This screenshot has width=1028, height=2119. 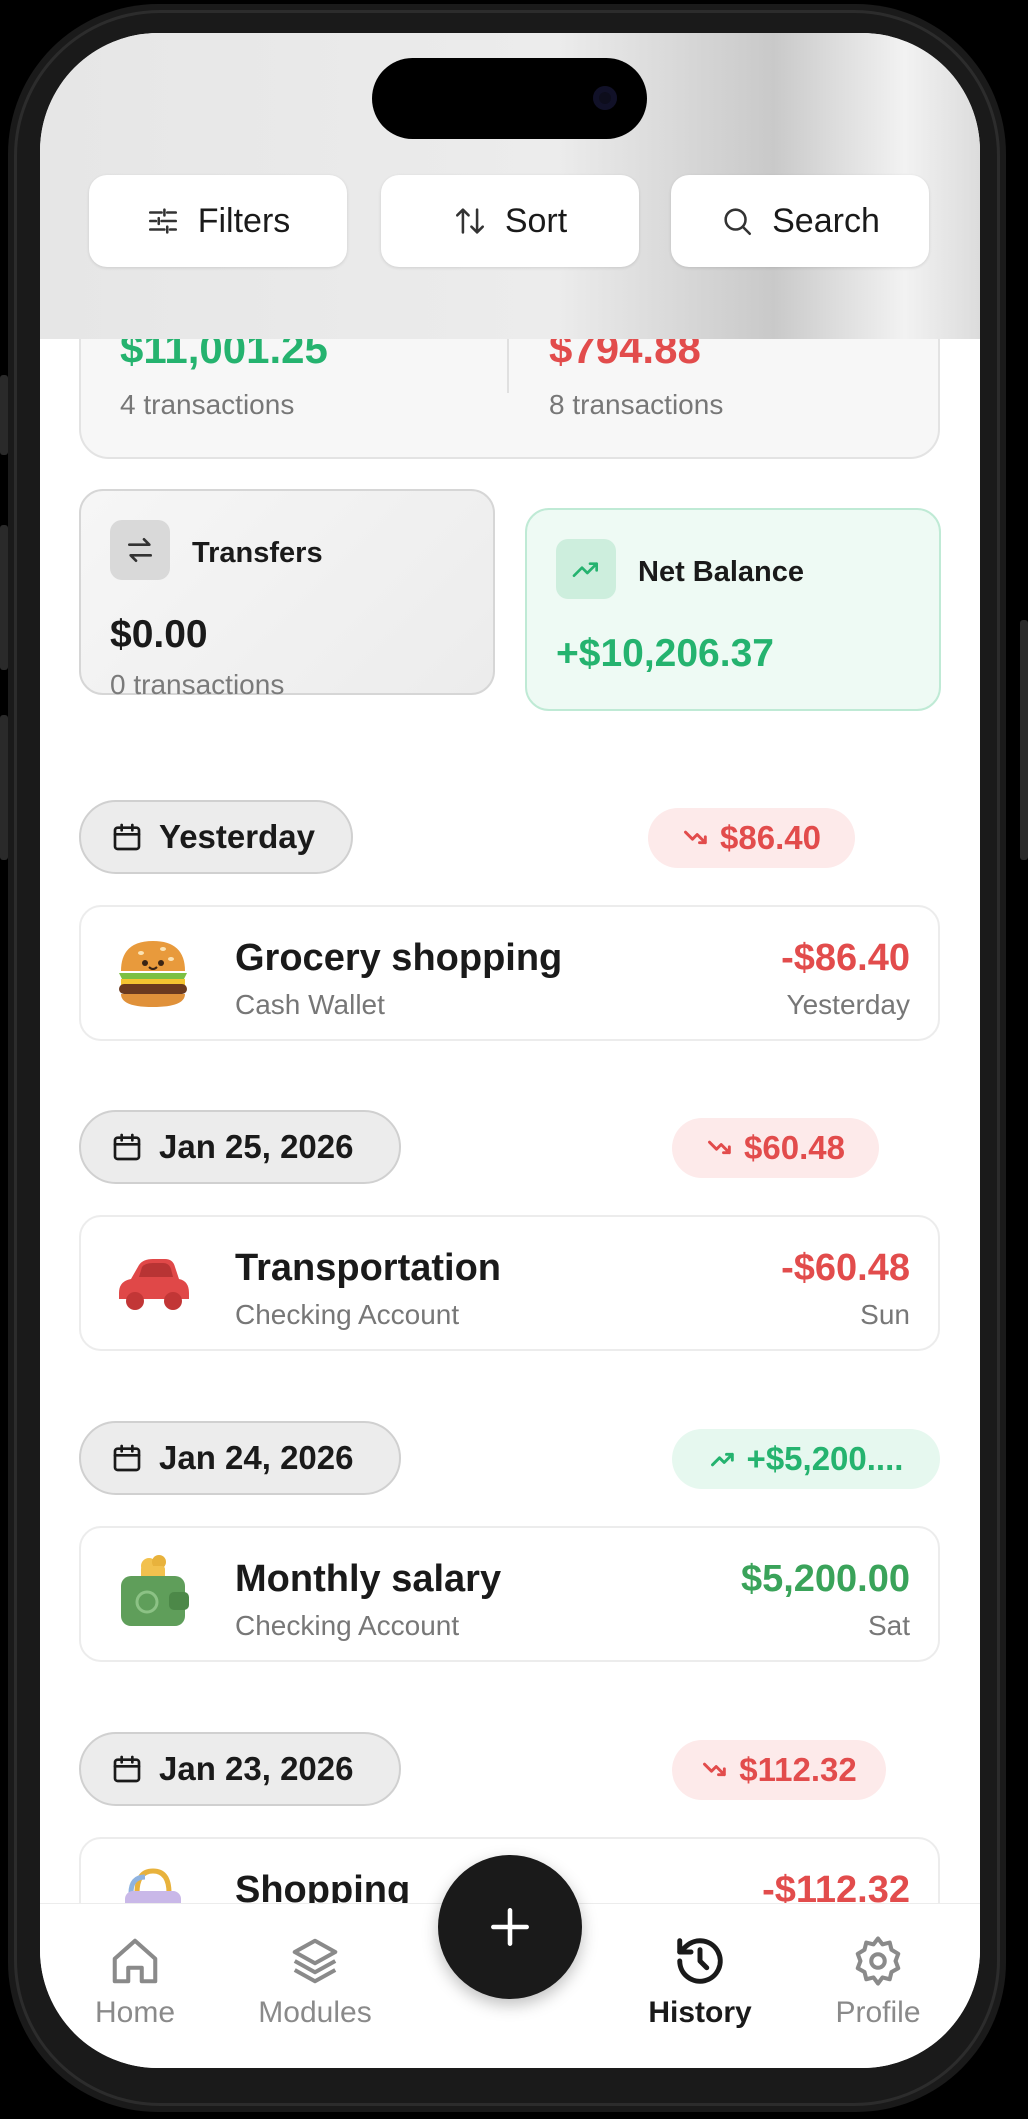 What do you see at coordinates (207, 404) in the screenshot?
I see `income-count: 4 transactions` at bounding box center [207, 404].